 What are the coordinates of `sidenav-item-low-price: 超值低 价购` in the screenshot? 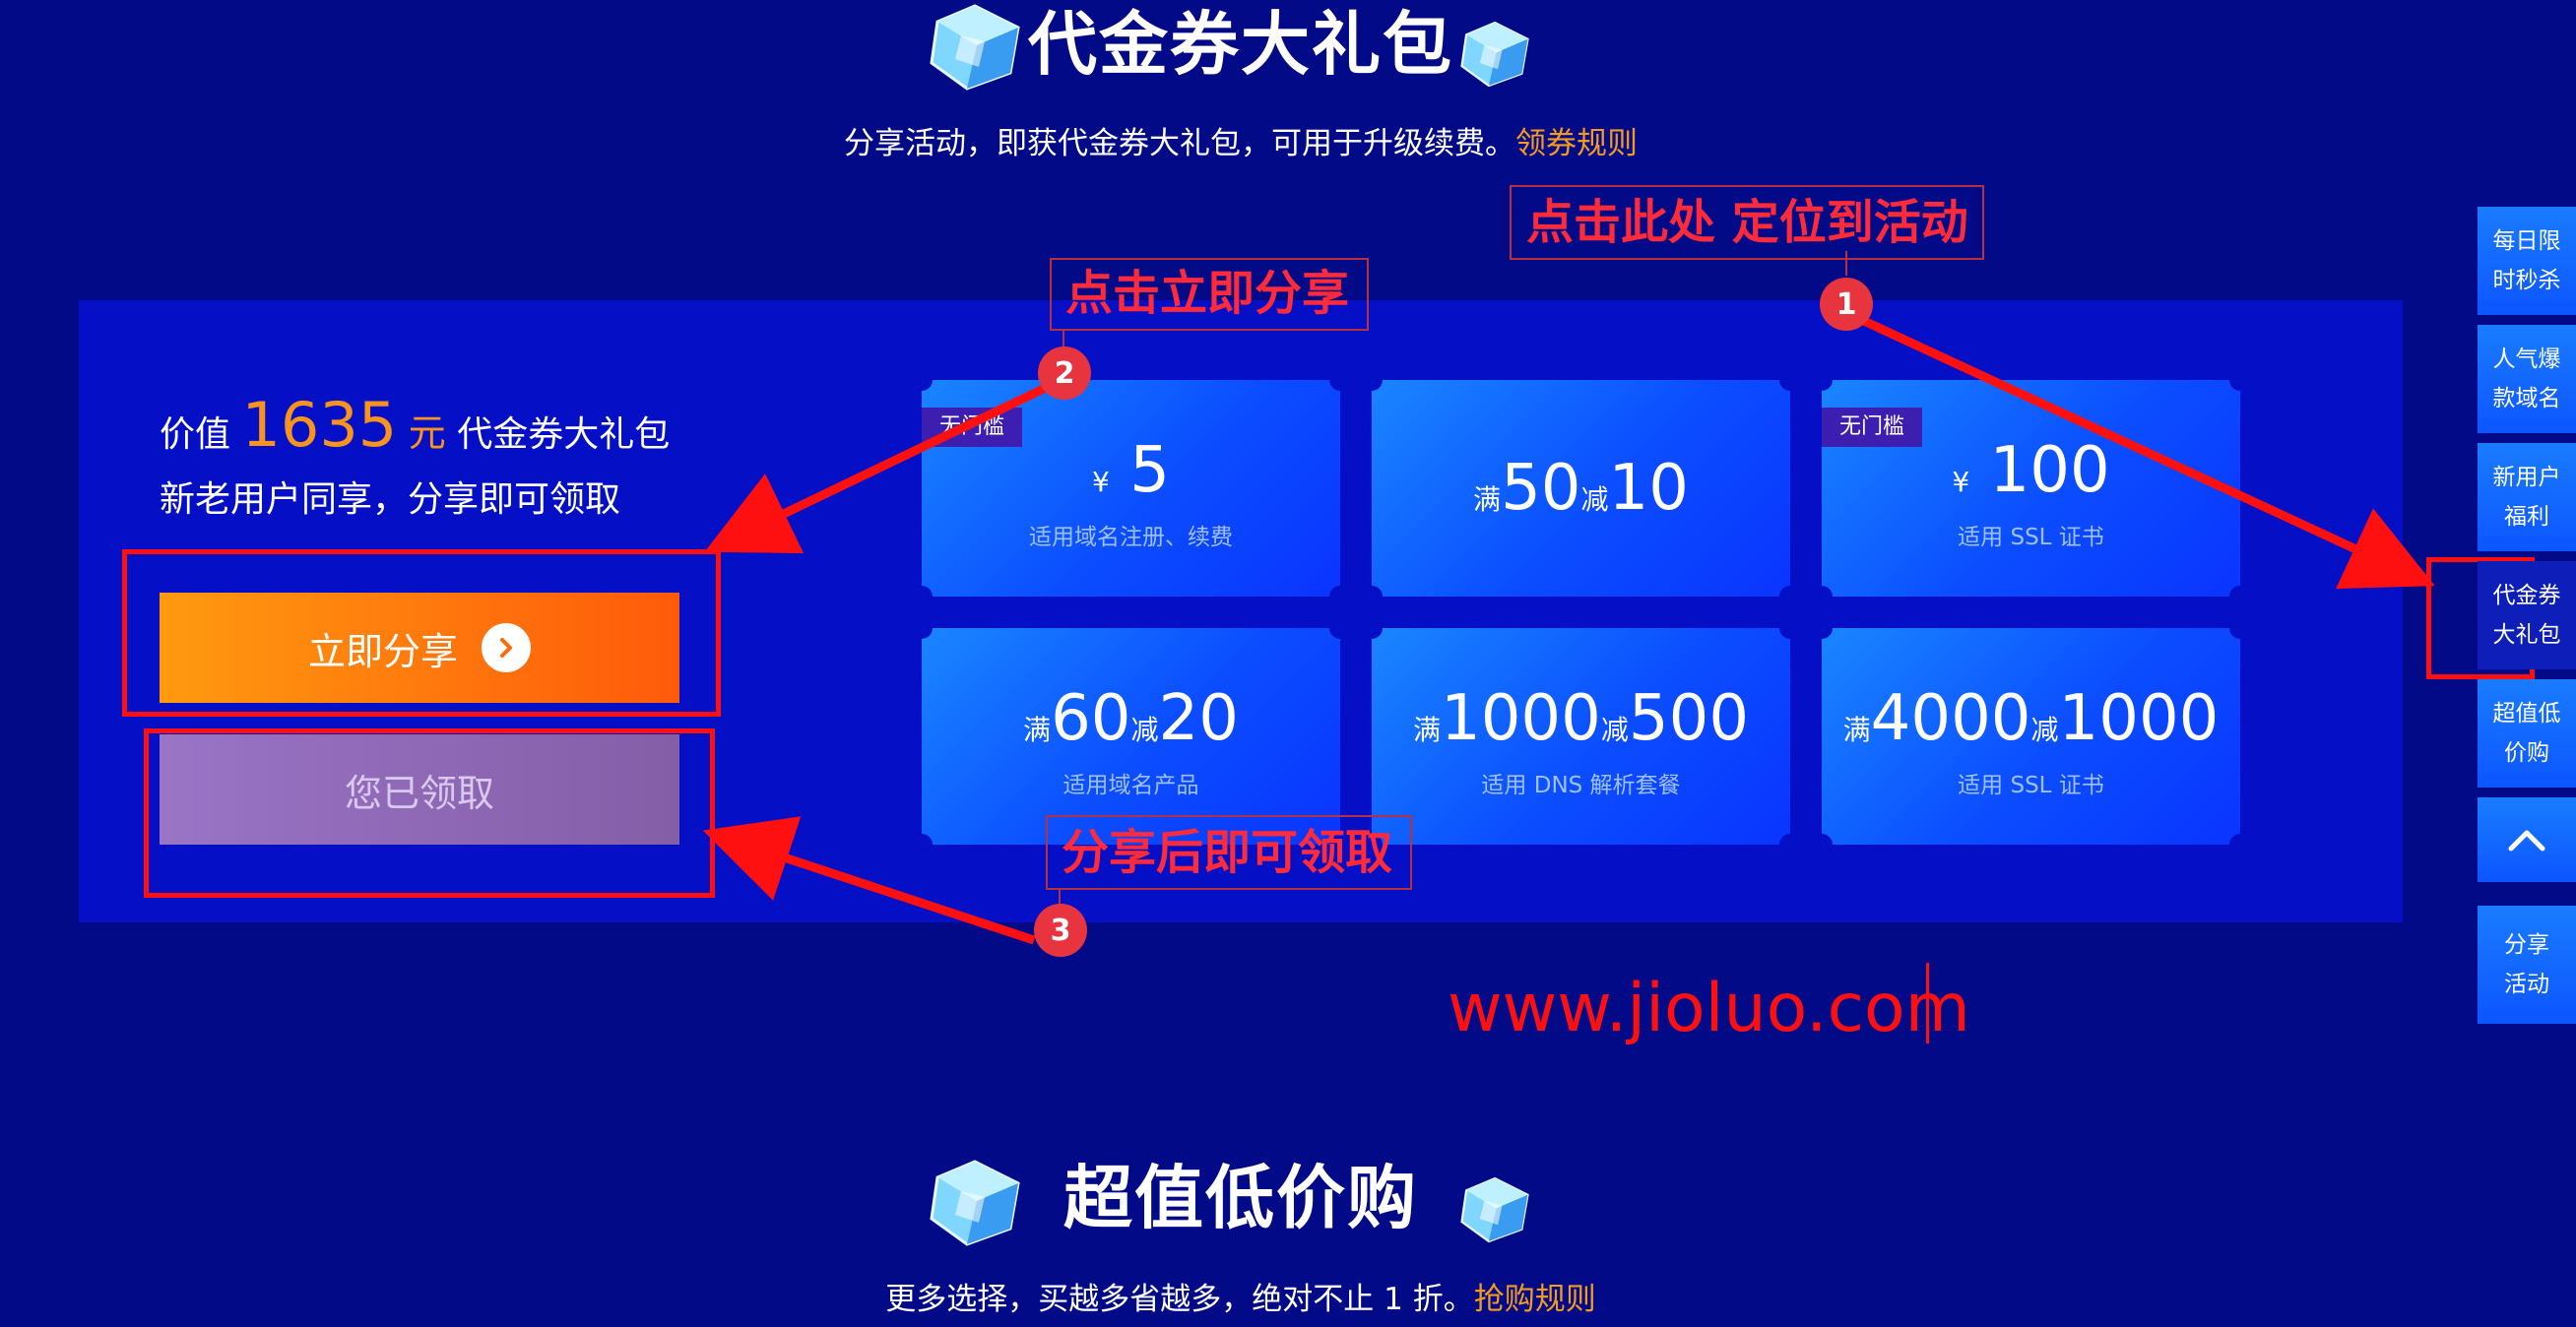 It's located at (2527, 733).